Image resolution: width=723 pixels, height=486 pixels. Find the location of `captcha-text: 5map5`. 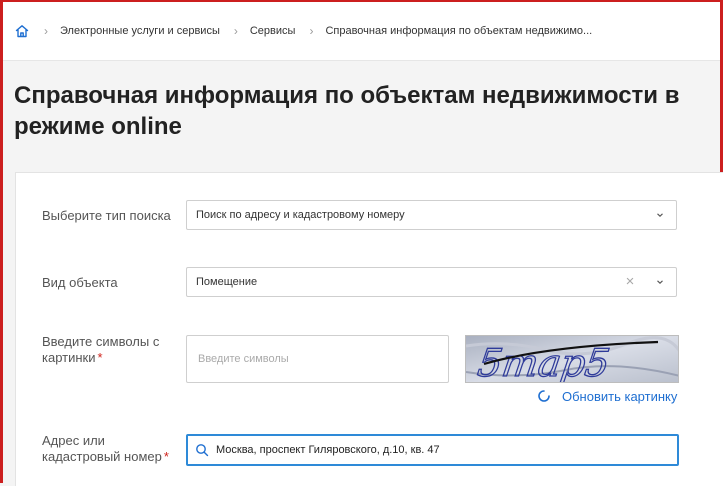

captcha-text: 5map5 is located at coordinates (543, 362).